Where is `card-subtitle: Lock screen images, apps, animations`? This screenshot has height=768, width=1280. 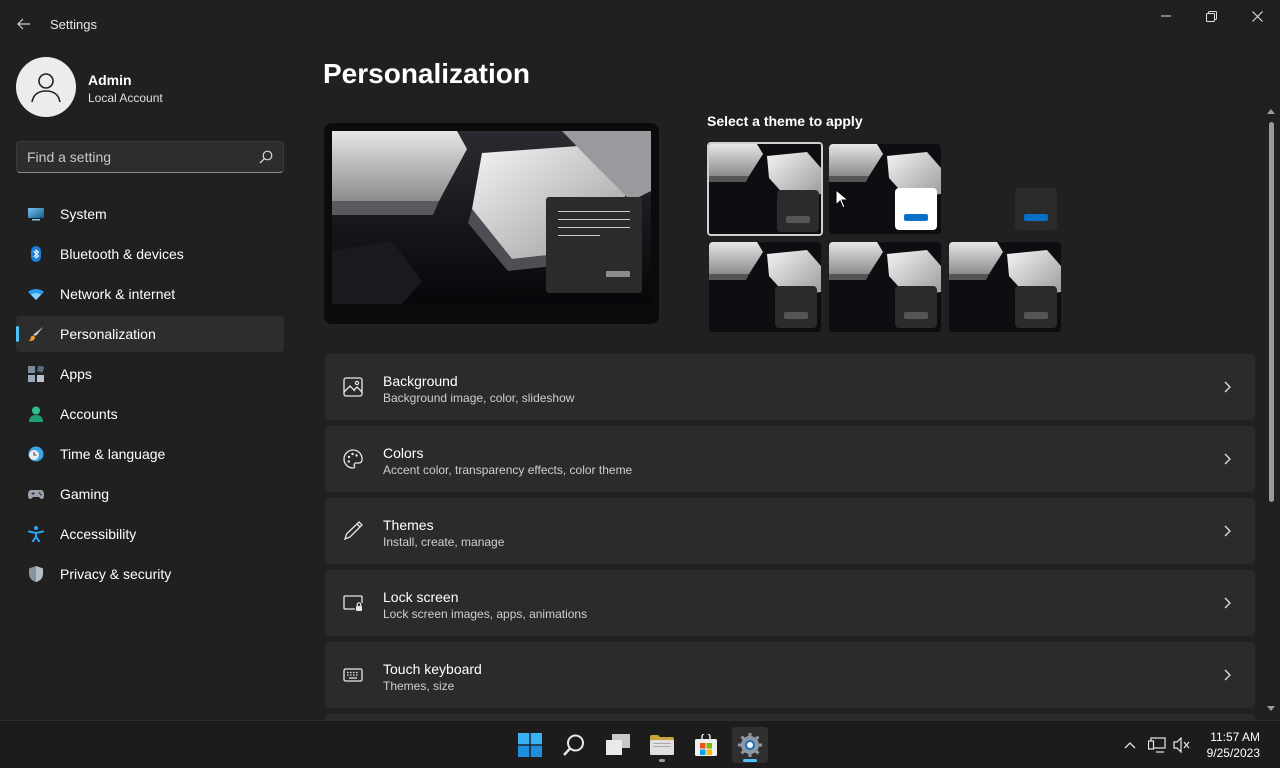
card-subtitle: Lock screen images, apps, animations is located at coordinates (485, 614).